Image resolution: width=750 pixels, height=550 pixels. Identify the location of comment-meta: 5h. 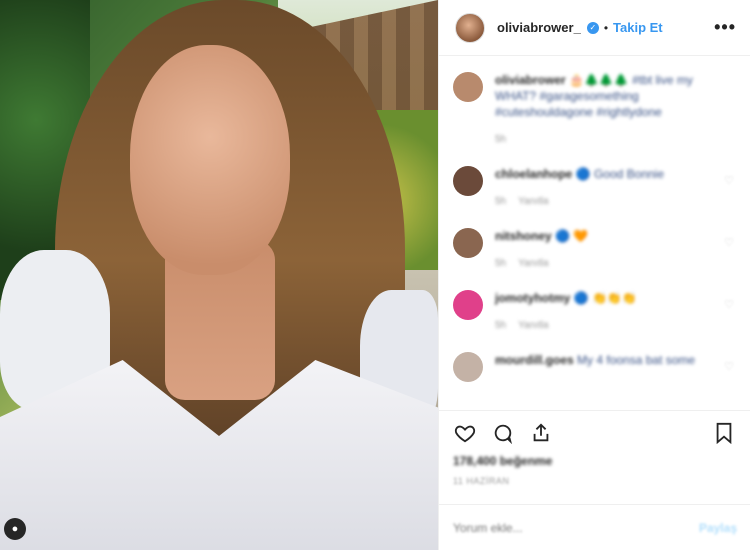
(615, 140).